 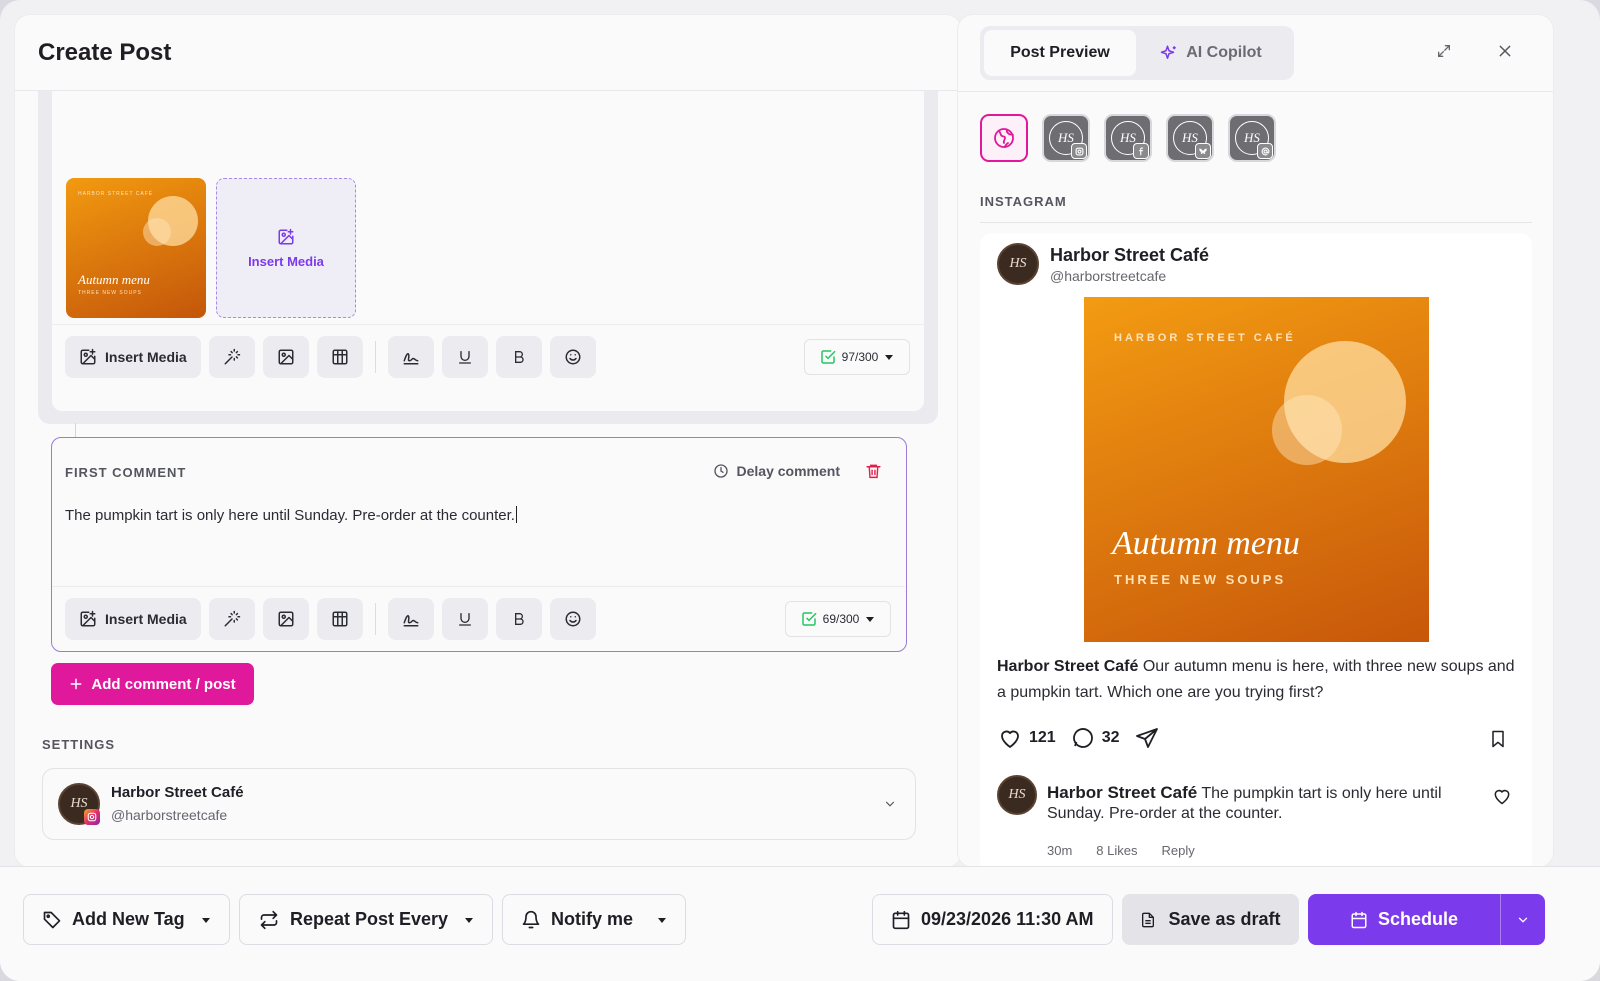 I want to click on image-subtitle: THREE NEW SOUPS, so click(x=1200, y=579).